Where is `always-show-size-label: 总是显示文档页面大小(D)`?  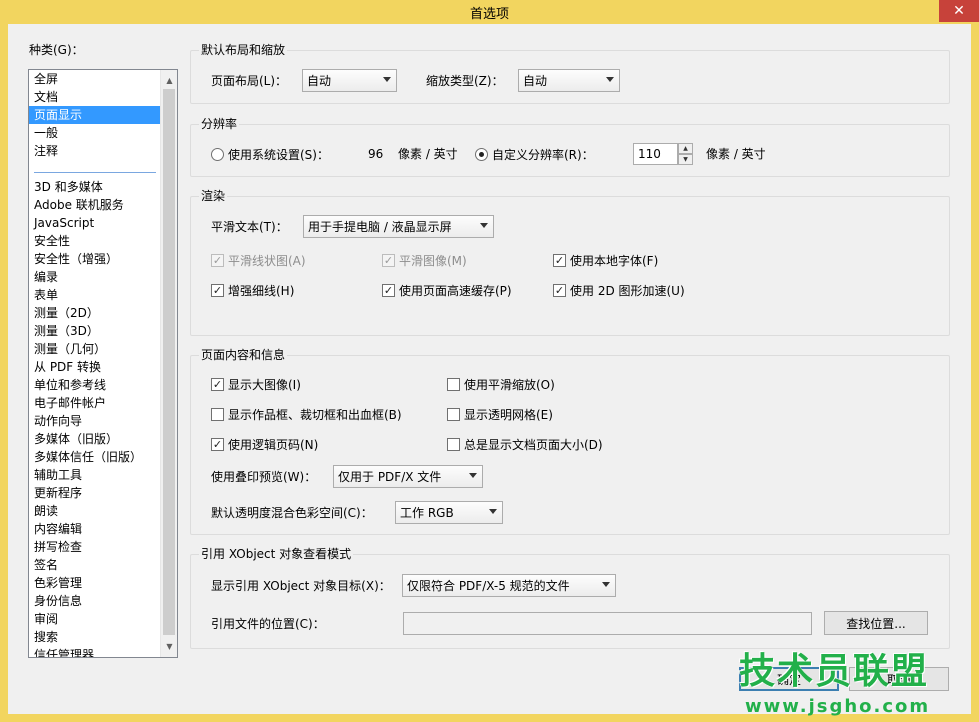 always-show-size-label: 总是显示文档页面大小(D) is located at coordinates (533, 445).